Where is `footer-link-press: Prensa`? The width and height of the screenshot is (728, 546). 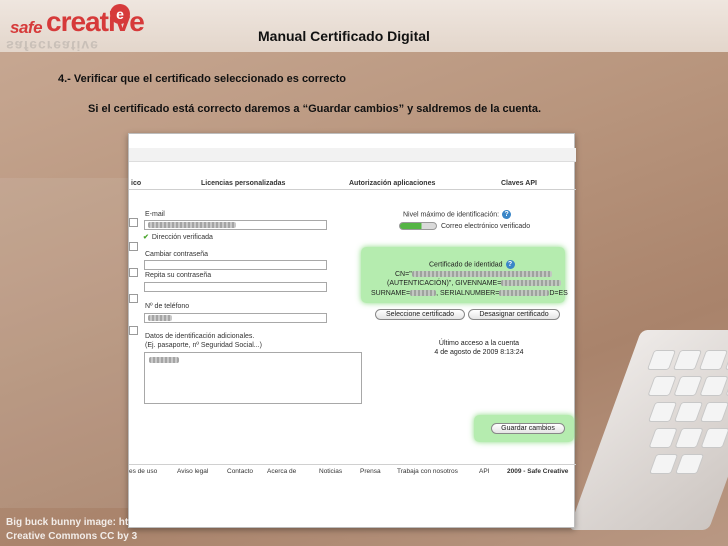
footer-link-press: Prensa is located at coordinates (370, 471).